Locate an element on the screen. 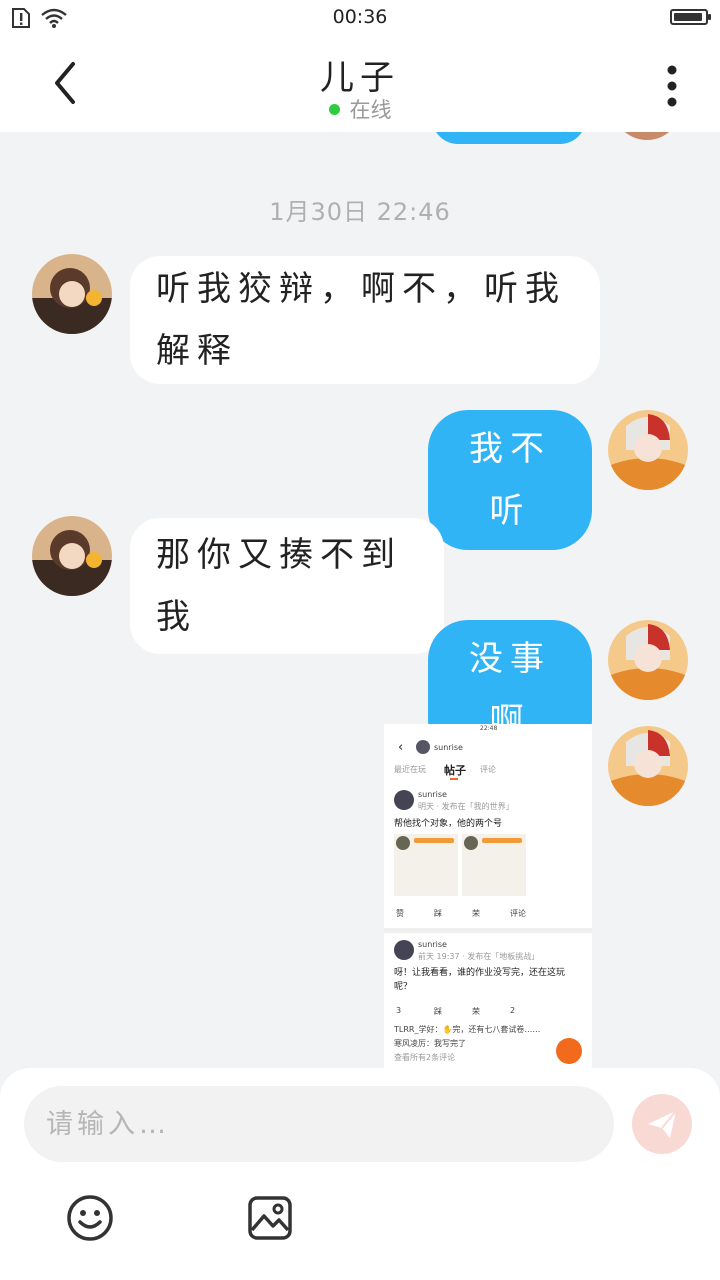 The width and height of the screenshot is (720, 1280). shot-divider is located at coordinates (488, 930).